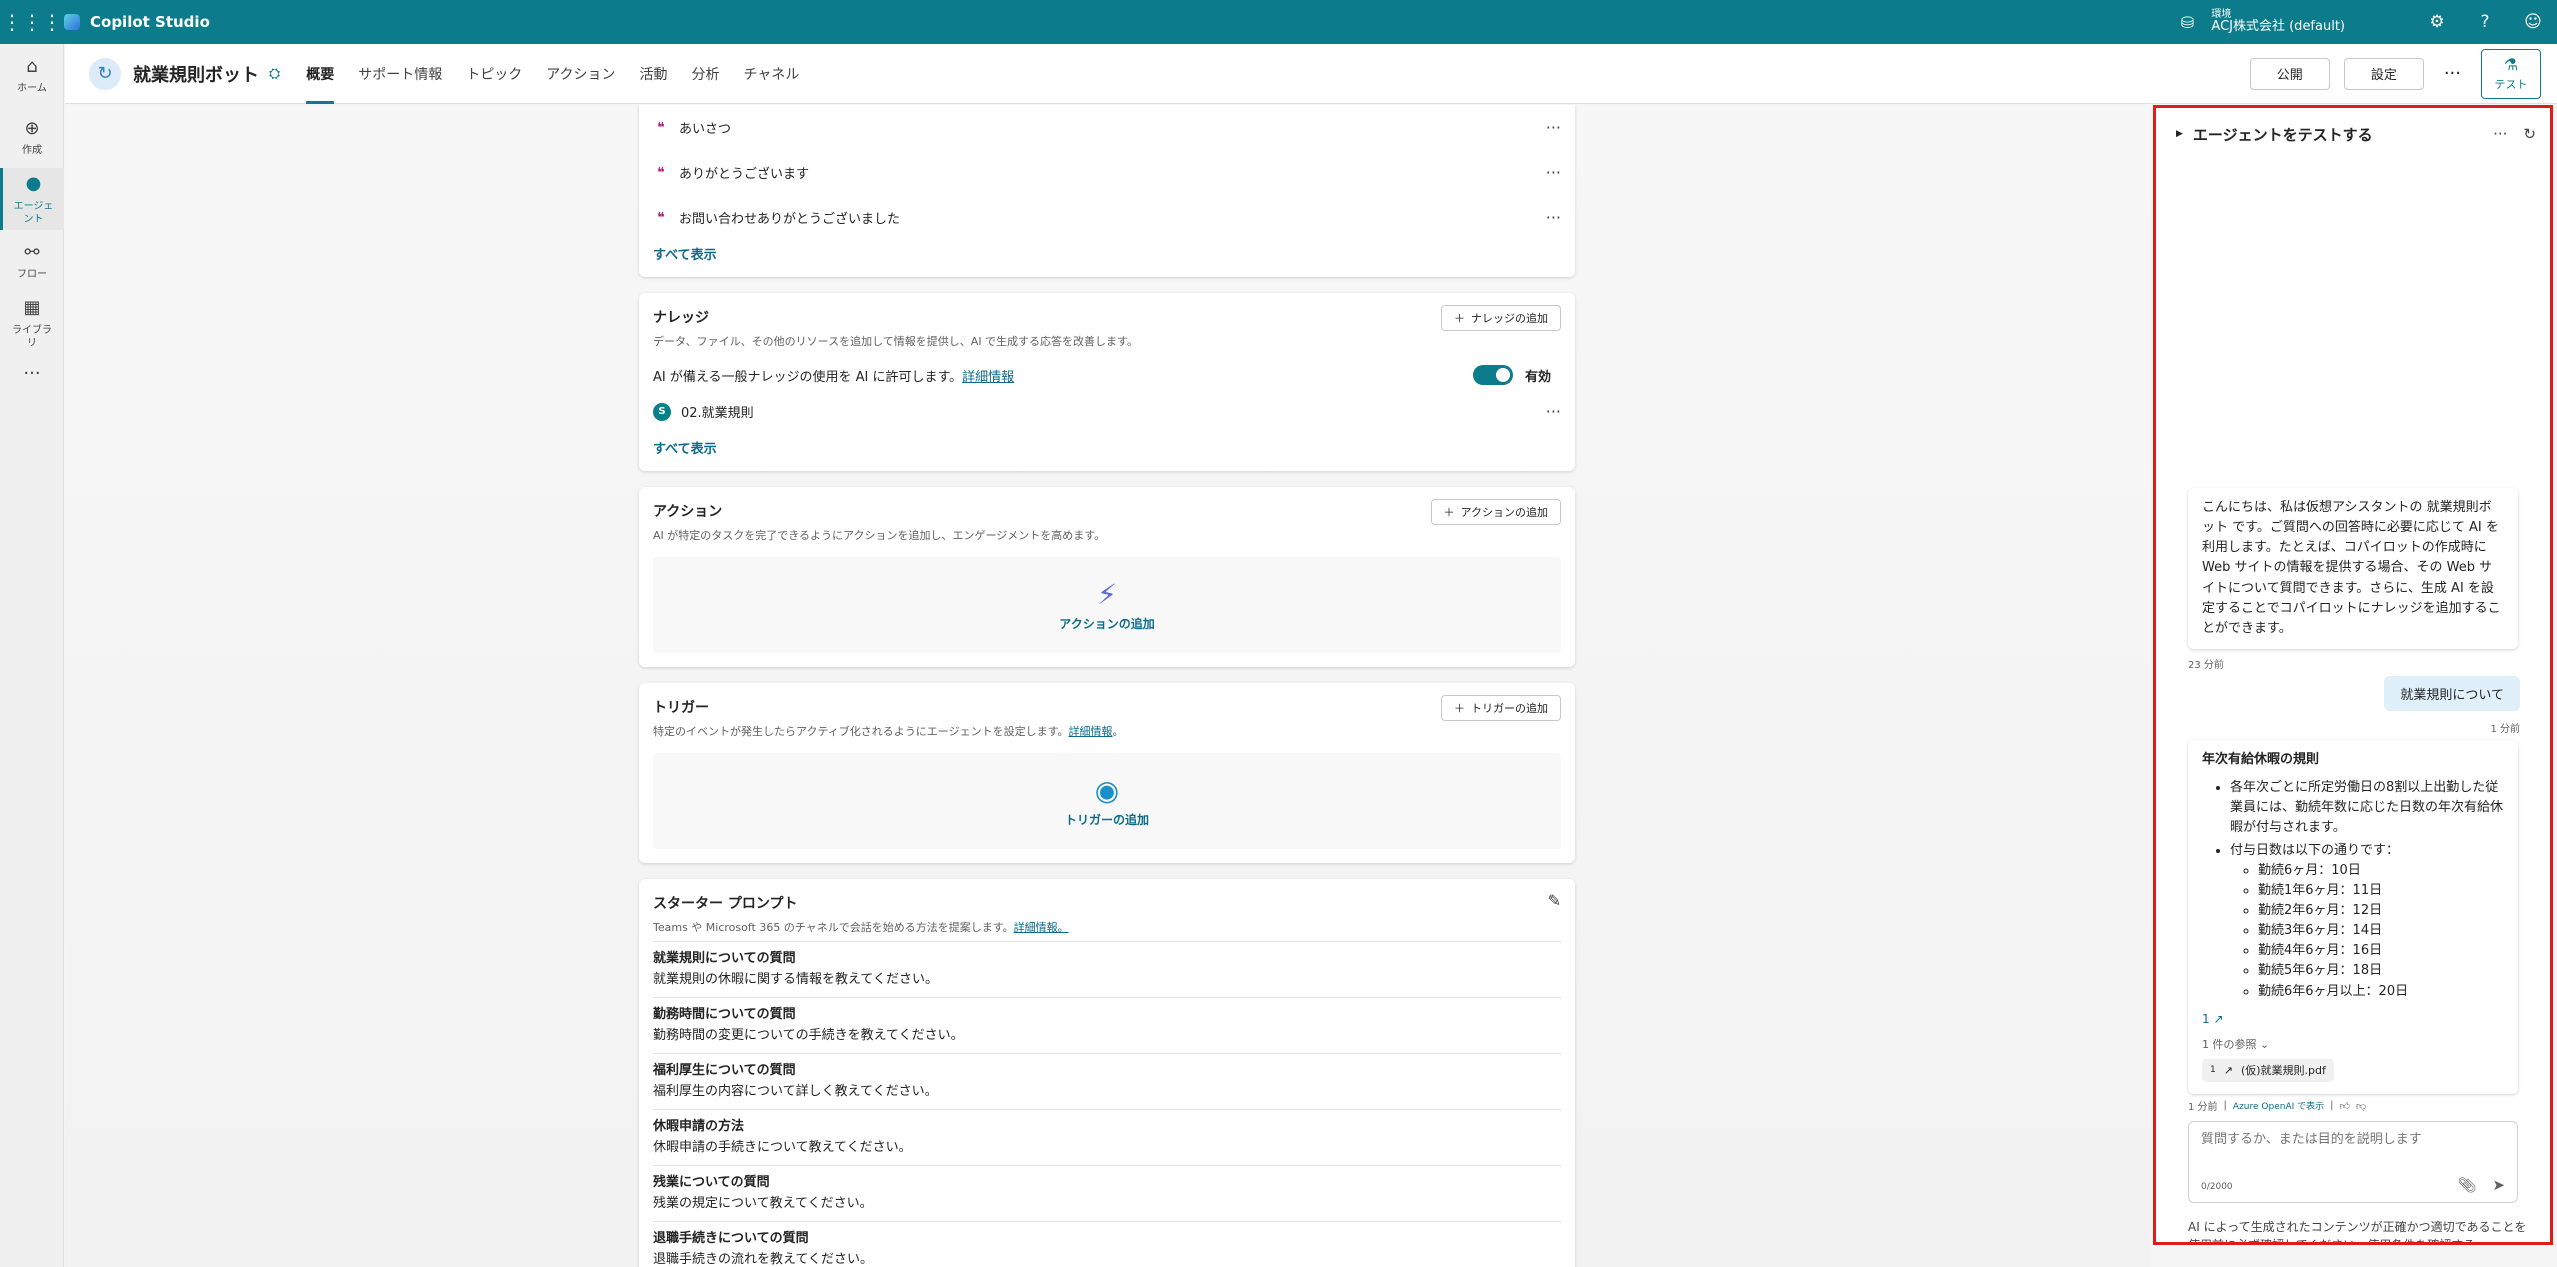 The image size is (2557, 1267). Describe the element at coordinates (32, 75) in the screenshot. I see `rail-item-home: ⌂ ホーム` at that location.